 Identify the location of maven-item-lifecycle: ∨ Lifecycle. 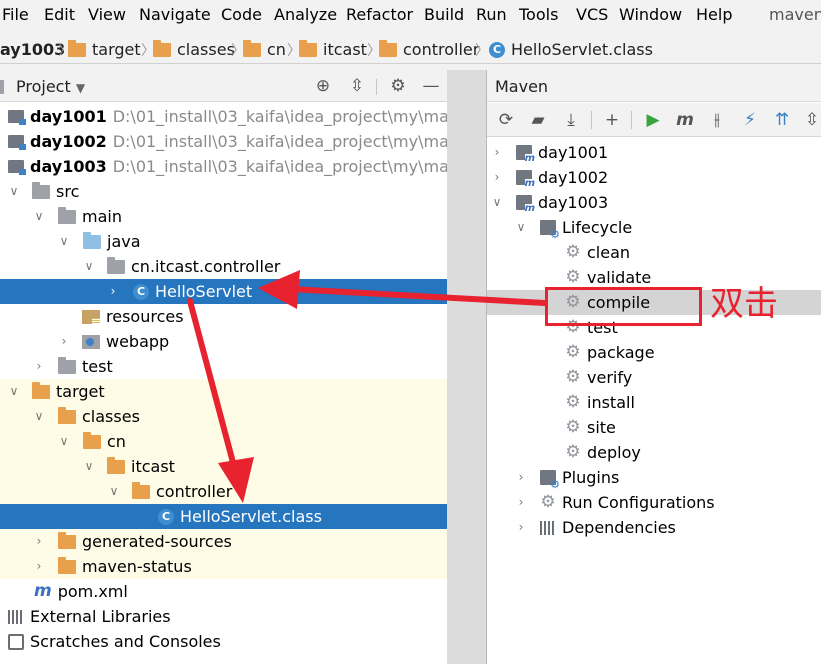
(654, 227).